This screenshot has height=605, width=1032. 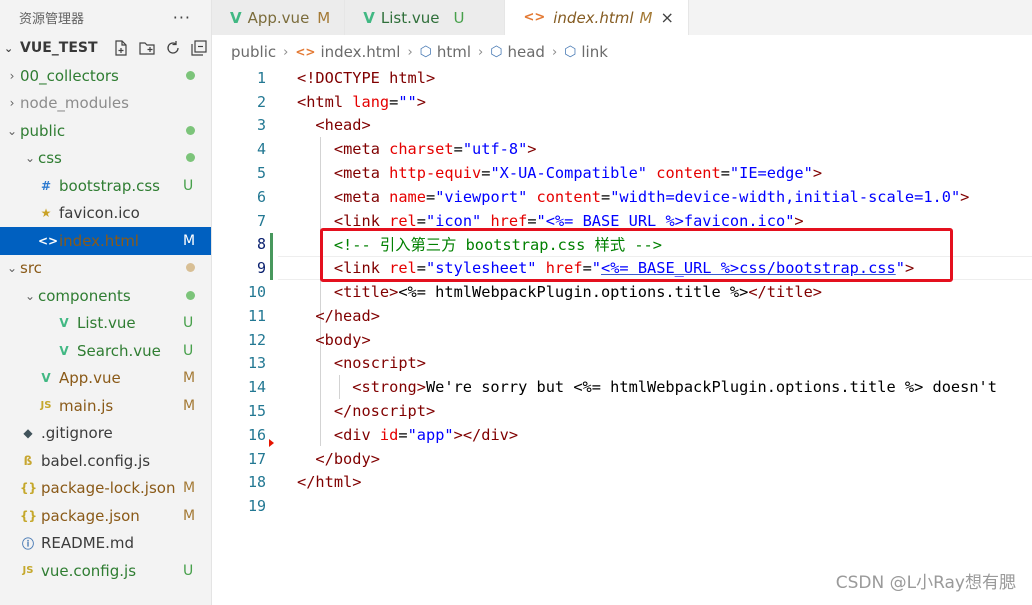 I want to click on tab-label: index.html, so click(x=593, y=17).